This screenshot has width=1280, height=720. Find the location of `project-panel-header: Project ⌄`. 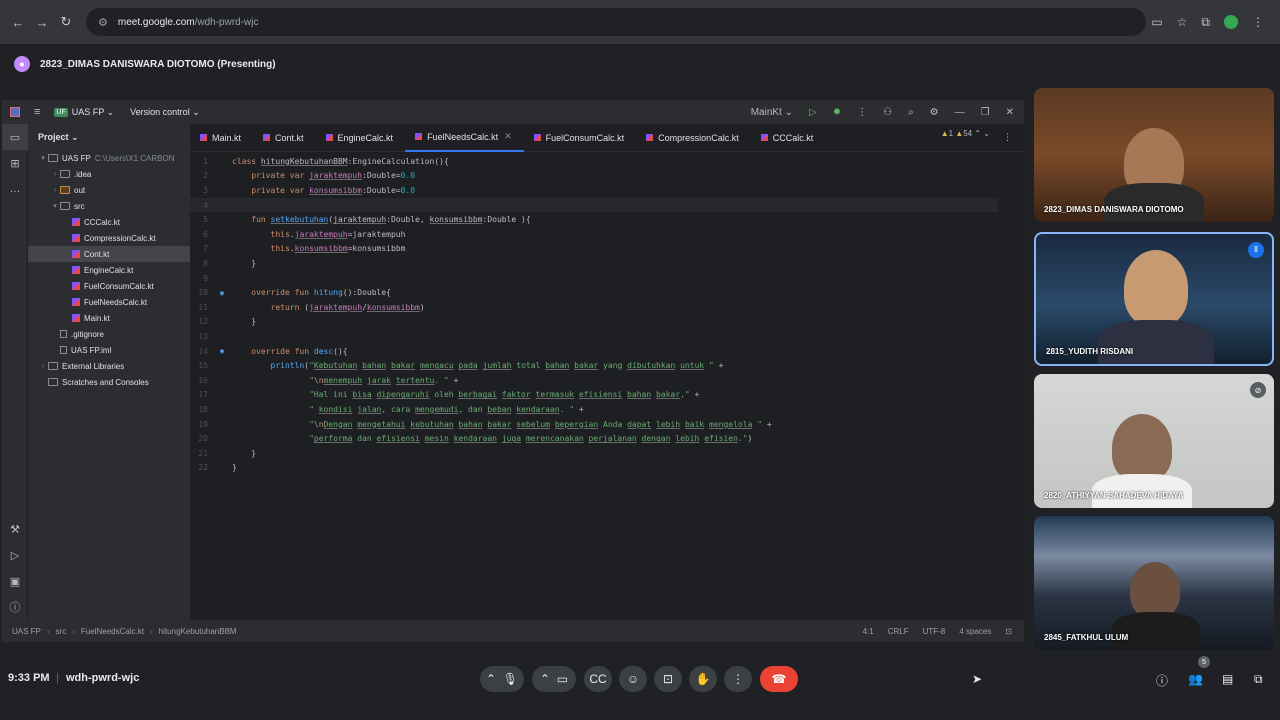

project-panel-header: Project ⌄ is located at coordinates (109, 137).